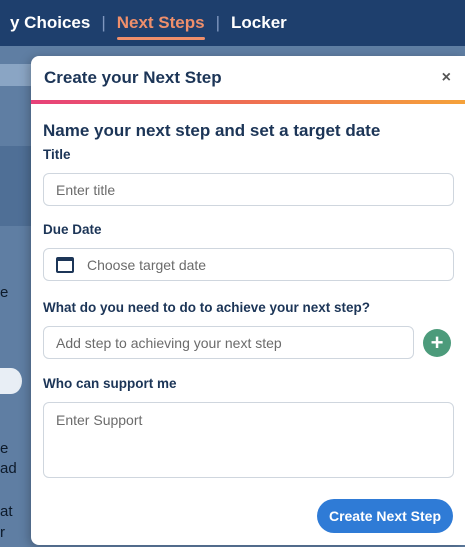 The height and width of the screenshot is (547, 465). Describe the element at coordinates (72, 229) in the screenshot. I see `due-date-label: Due Date` at that location.